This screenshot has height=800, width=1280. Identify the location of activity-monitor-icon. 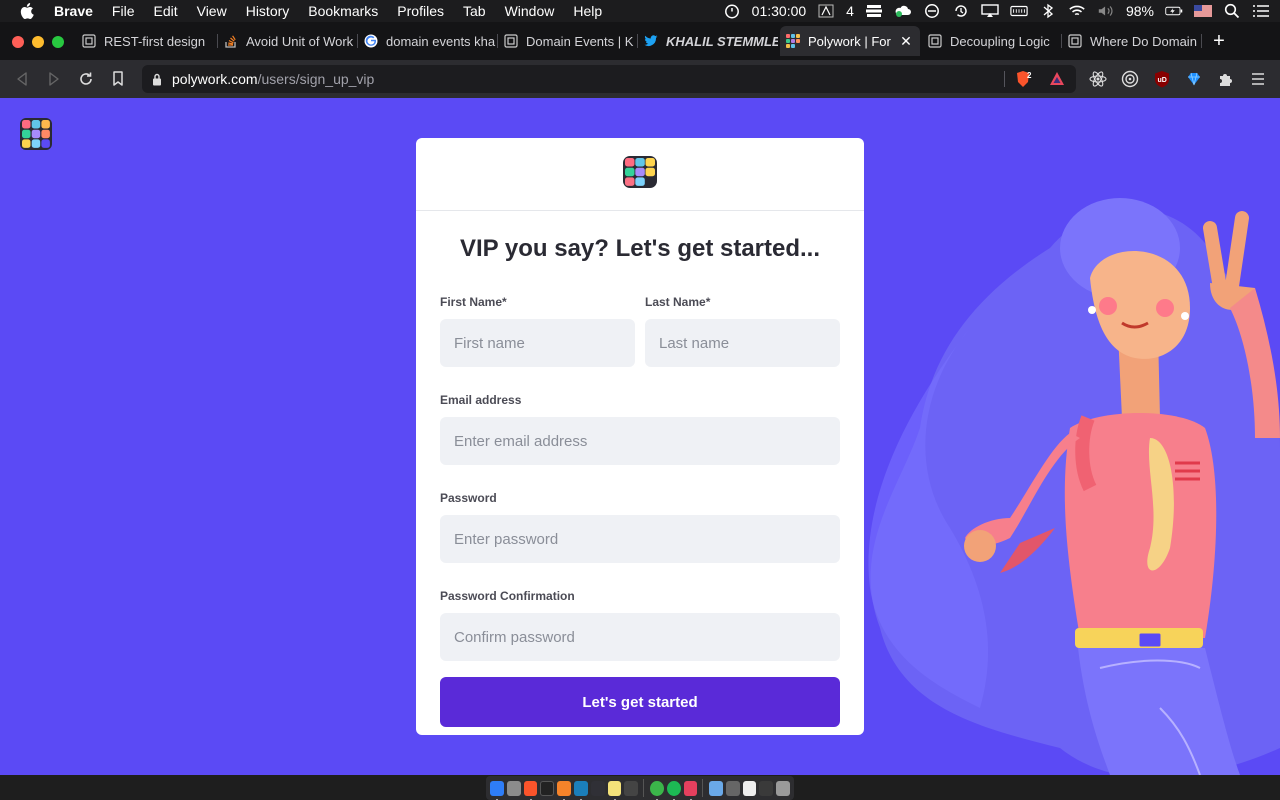
(597, 788).